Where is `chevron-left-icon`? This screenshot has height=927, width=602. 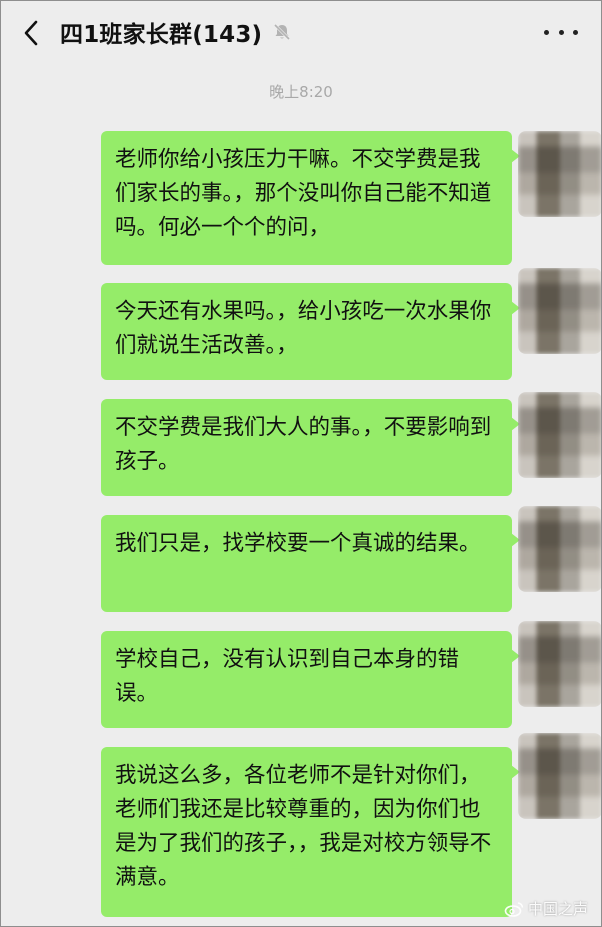 chevron-left-icon is located at coordinates (31, 33).